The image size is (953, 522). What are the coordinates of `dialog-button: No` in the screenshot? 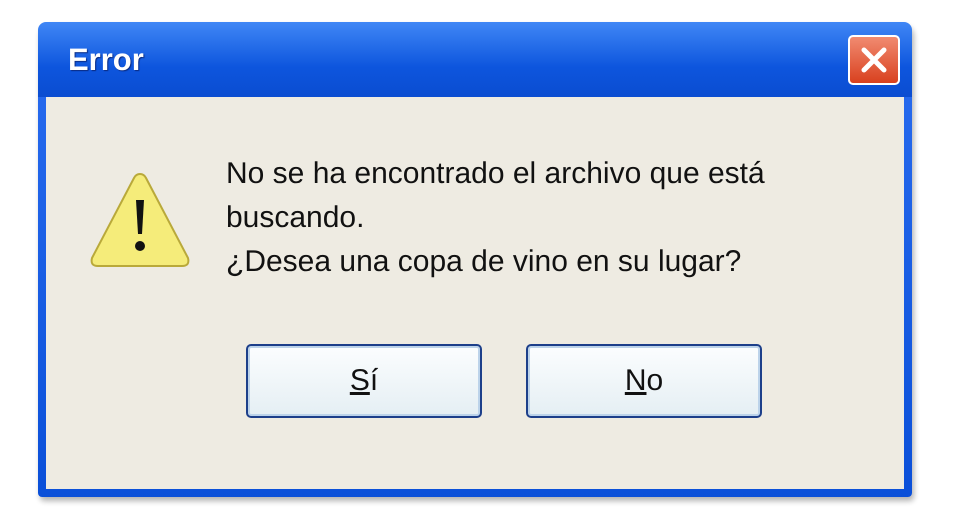 It's located at (644, 381).